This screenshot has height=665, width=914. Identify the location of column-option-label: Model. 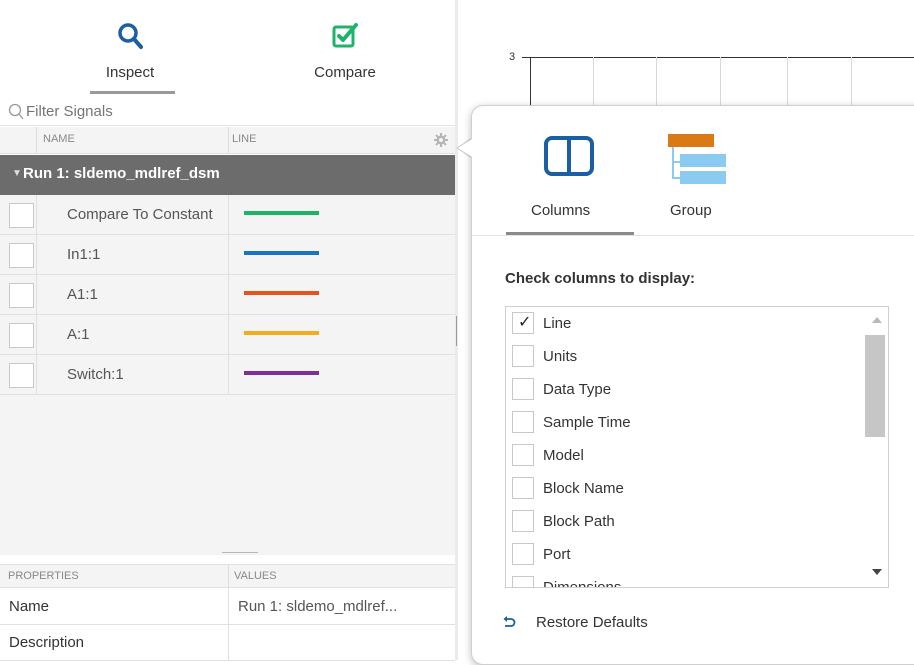
(563, 455).